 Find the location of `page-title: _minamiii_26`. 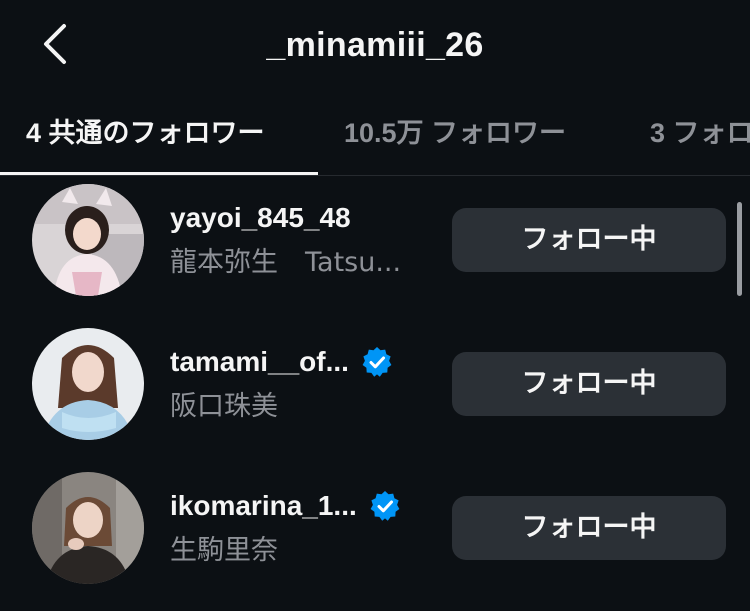

page-title: _minamiii_26 is located at coordinates (375, 45).